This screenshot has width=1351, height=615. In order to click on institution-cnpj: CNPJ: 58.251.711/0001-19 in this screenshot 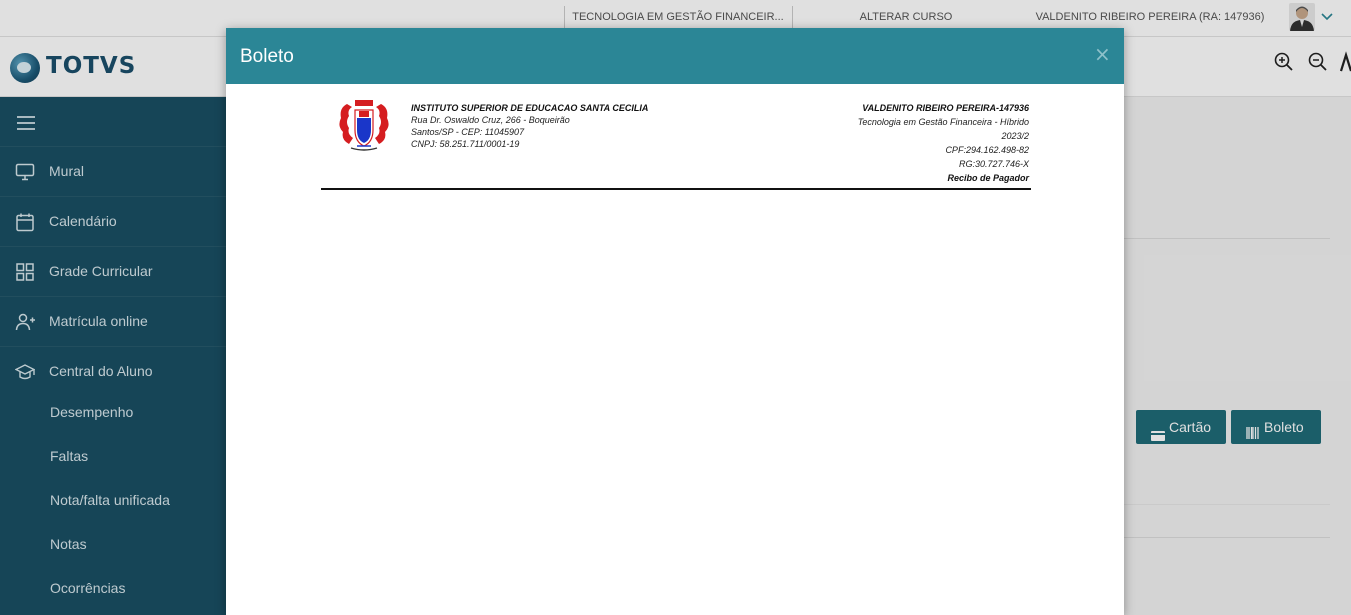, I will do `click(465, 144)`.